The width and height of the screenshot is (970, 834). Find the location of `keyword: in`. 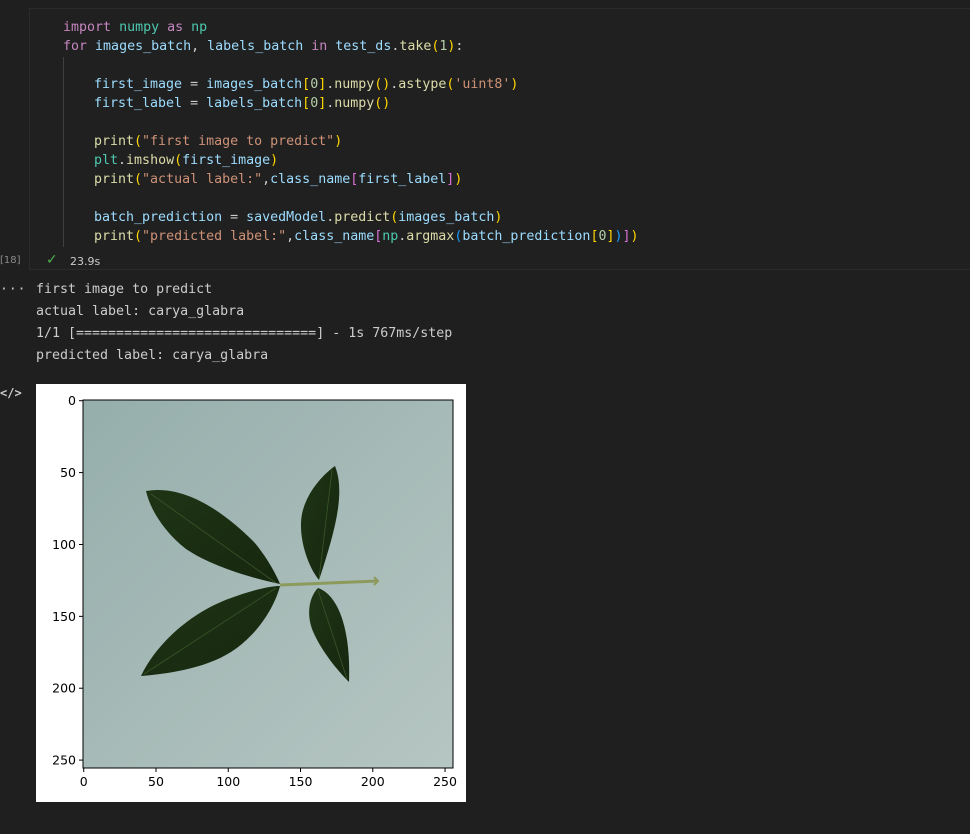

keyword: in is located at coordinates (319, 46).